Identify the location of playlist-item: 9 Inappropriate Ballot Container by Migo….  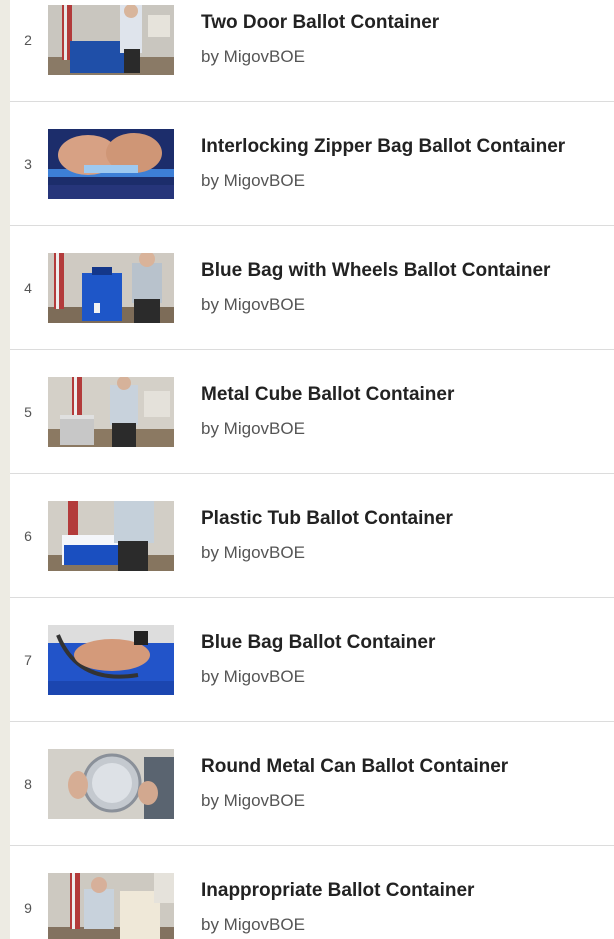
(312, 892).